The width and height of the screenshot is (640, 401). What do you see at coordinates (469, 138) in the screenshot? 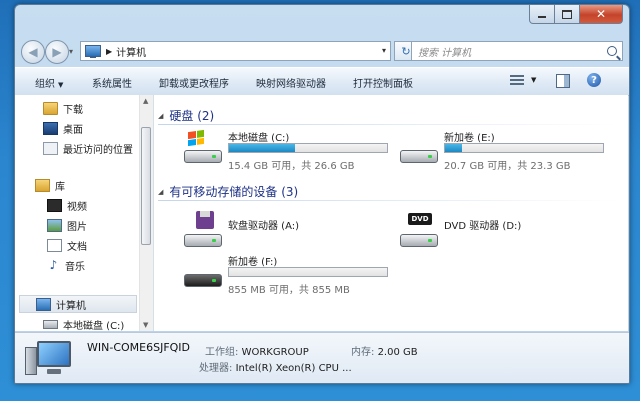
I see `drive-name: 新加卷 (E:)` at bounding box center [469, 138].